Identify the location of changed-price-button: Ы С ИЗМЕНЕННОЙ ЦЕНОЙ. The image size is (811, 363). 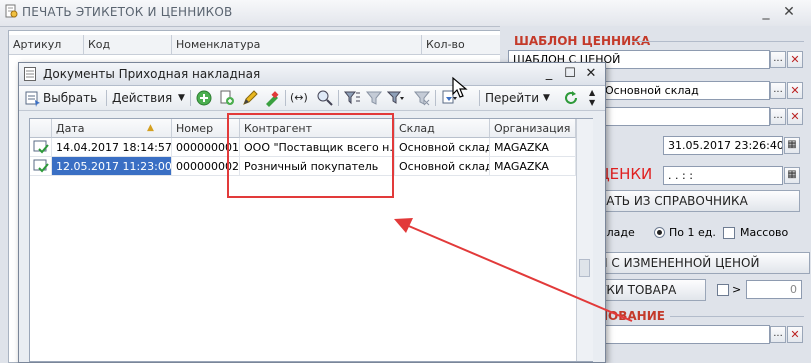
(702, 263).